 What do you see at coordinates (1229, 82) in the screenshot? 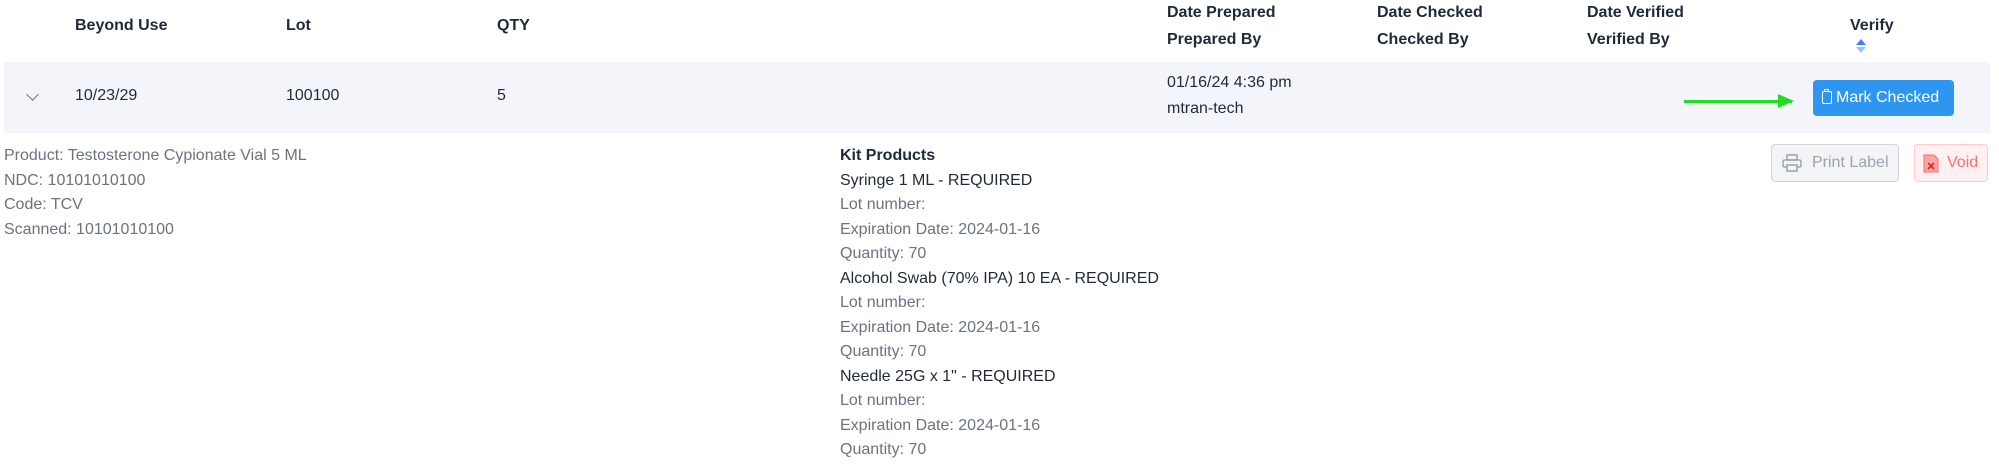
I see `date-prepared-value: 01/16/24 4:36 pm` at bounding box center [1229, 82].